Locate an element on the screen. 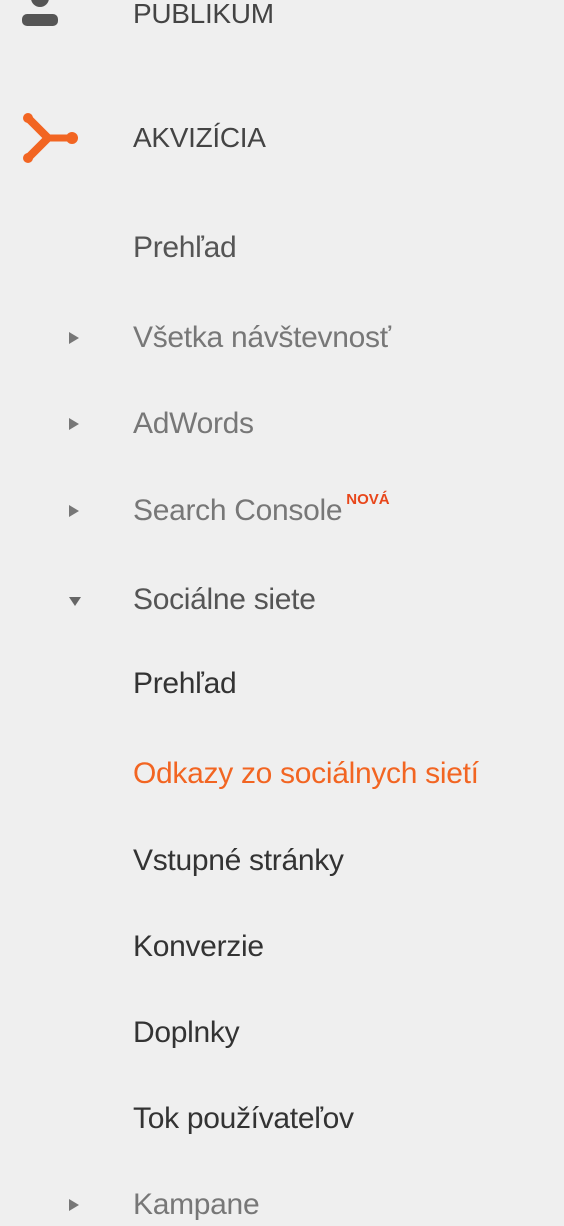  nav-item-social: Sociálne siete is located at coordinates (282, 600).